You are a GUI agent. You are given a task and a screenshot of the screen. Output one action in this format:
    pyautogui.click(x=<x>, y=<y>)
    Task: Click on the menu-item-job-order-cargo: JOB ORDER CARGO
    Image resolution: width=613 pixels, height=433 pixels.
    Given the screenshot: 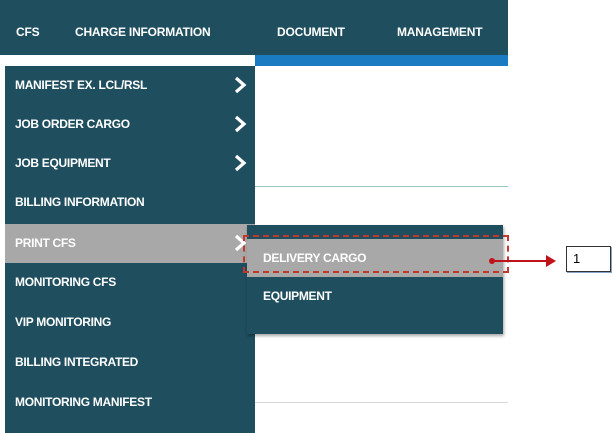 What is the action you would take?
    pyautogui.click(x=130, y=124)
    